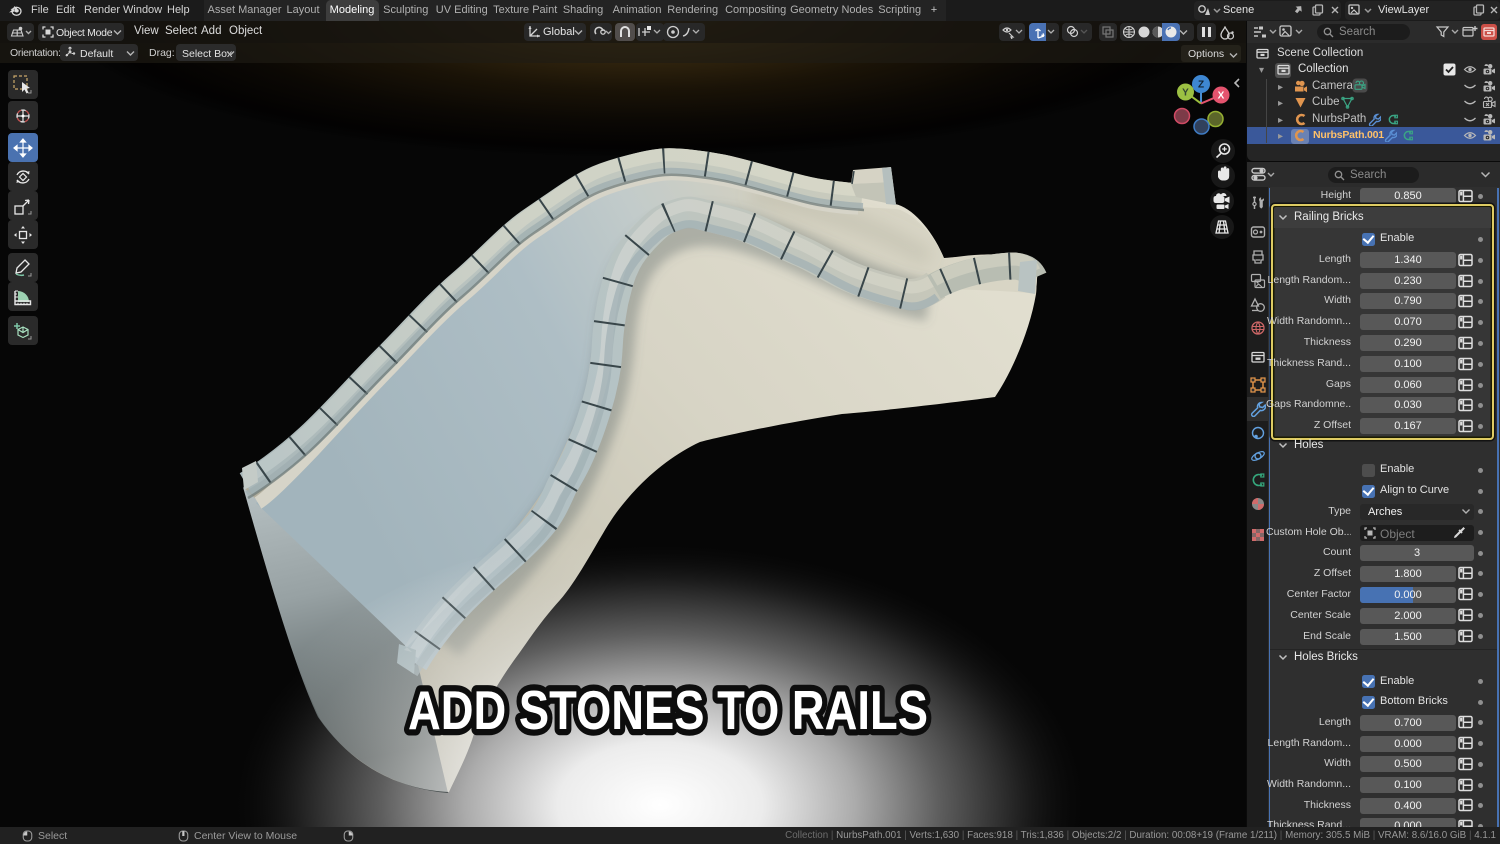 The image size is (1500, 844). I want to click on svg-text: Z, so click(1201, 85).